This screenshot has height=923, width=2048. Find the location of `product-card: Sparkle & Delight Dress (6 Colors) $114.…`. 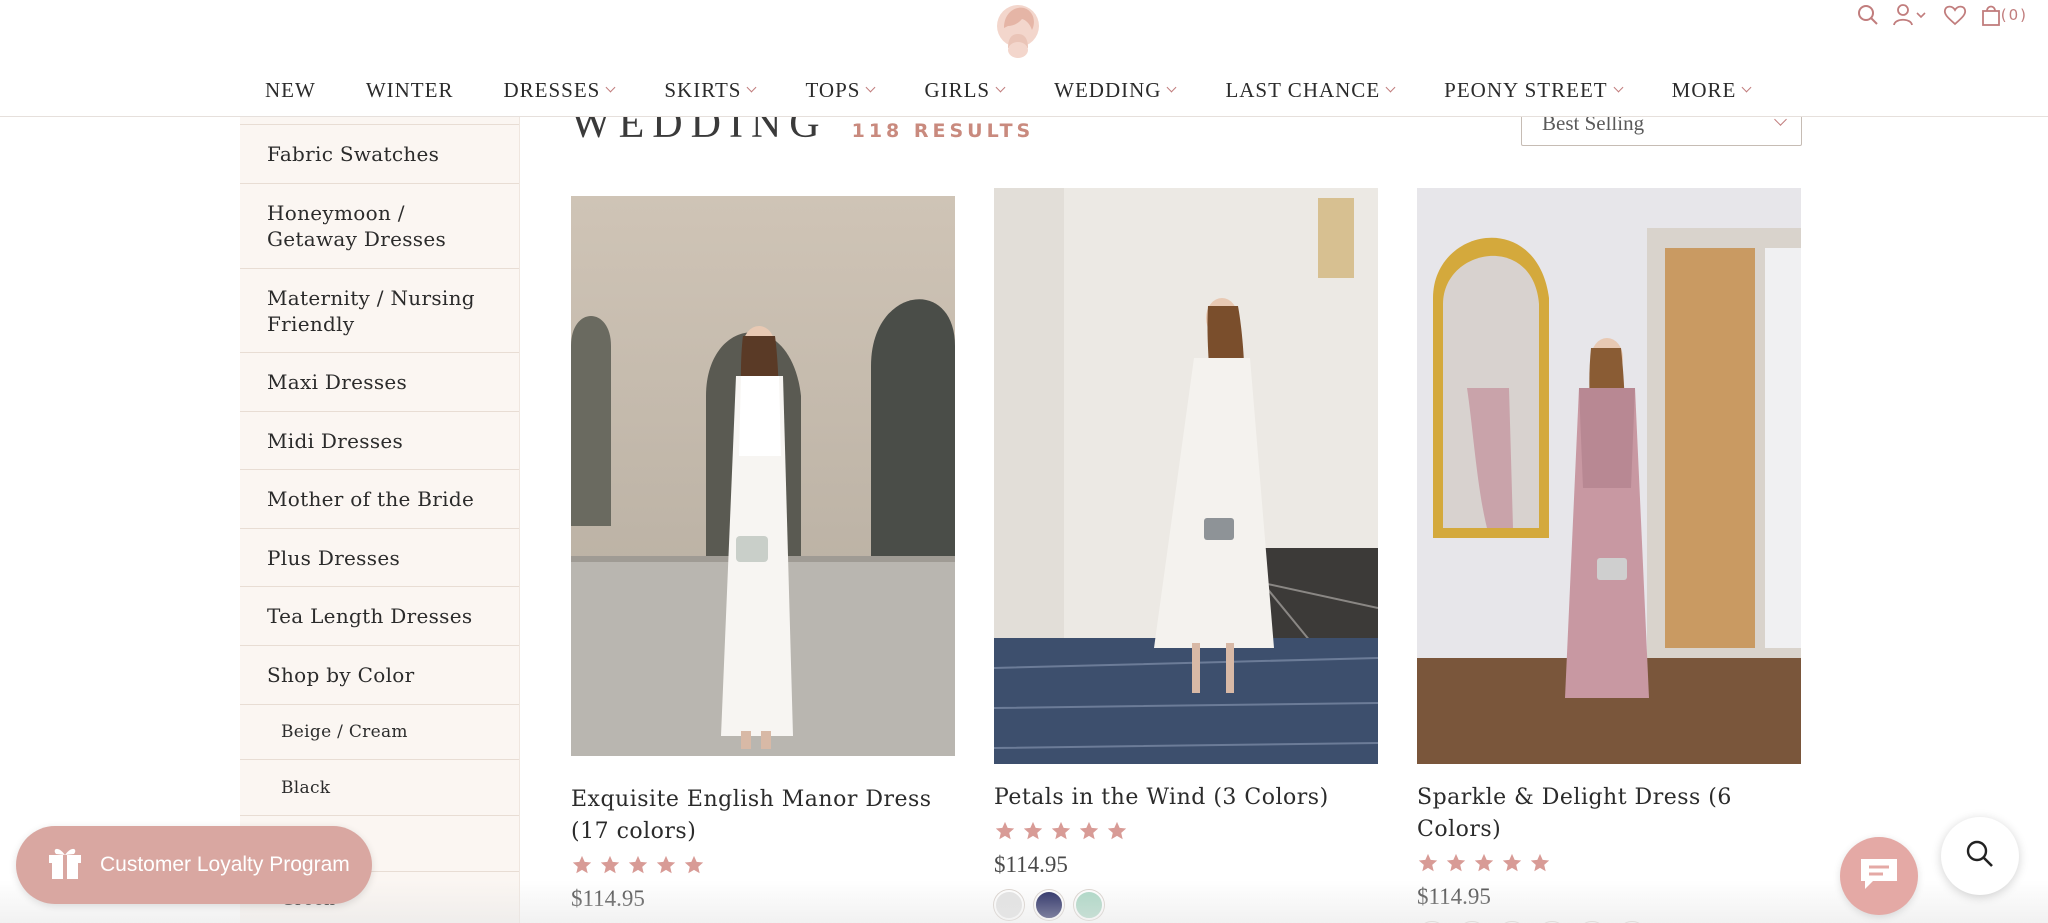

product-card: Sparkle & Delight Dress (6 Colors) $114.… is located at coordinates (1609, 555).